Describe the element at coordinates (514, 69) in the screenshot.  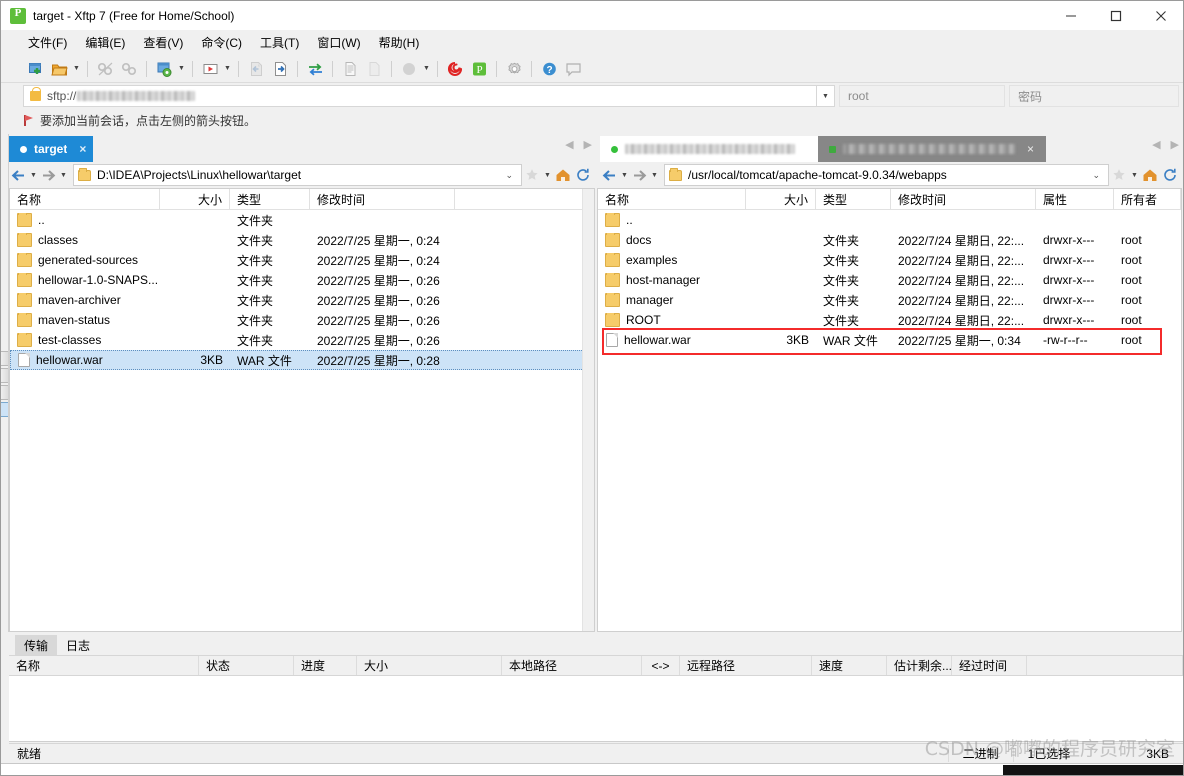
I see `gear-icon` at that location.